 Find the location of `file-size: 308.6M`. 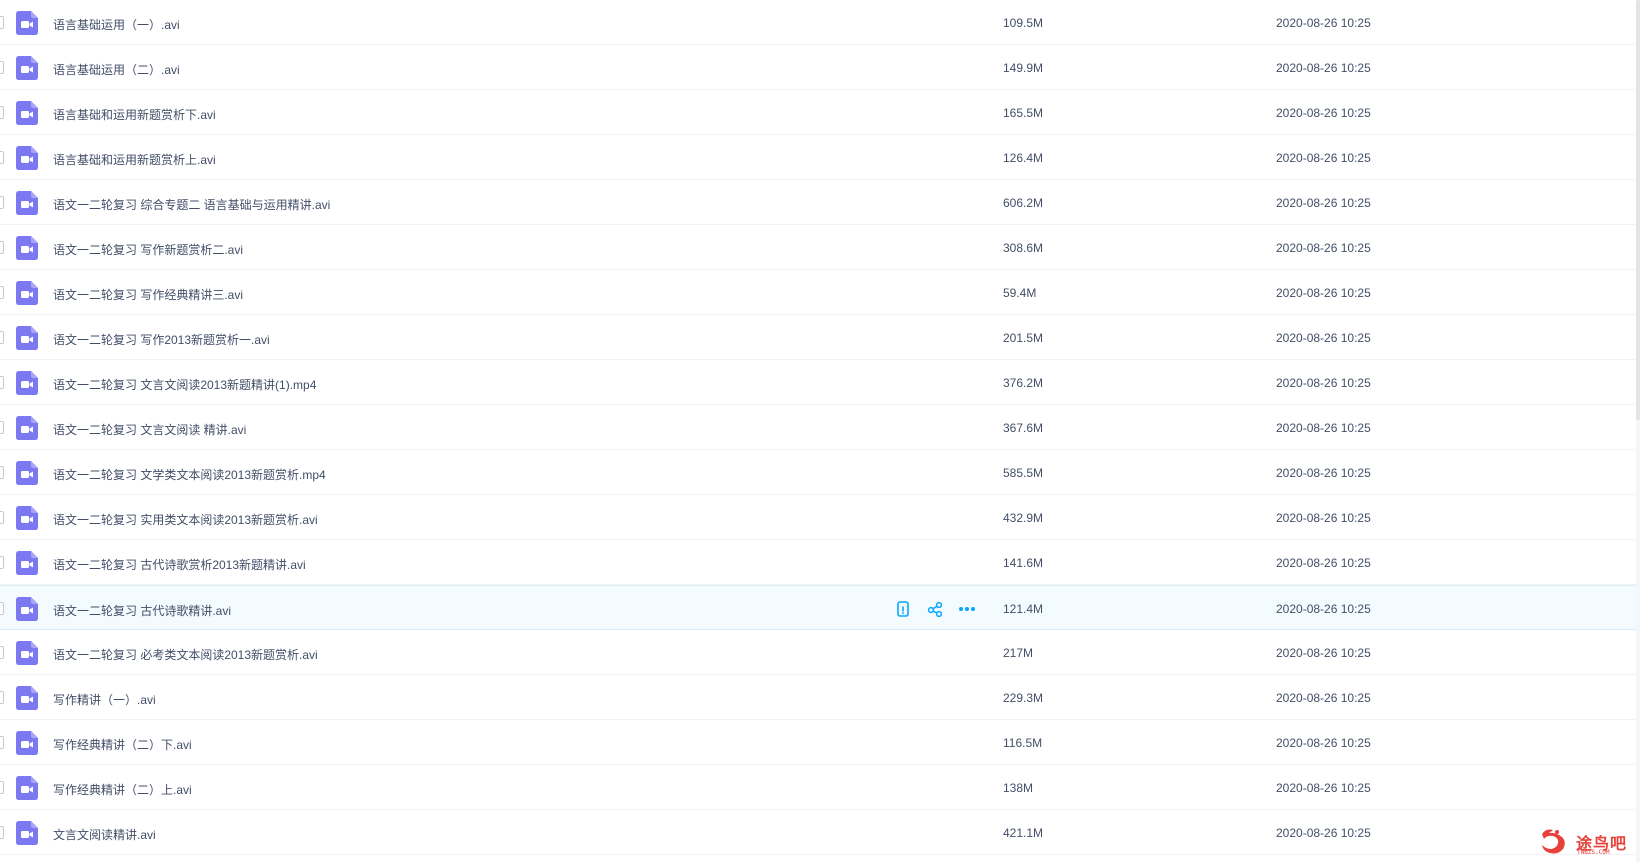

file-size: 308.6M is located at coordinates (1023, 248).